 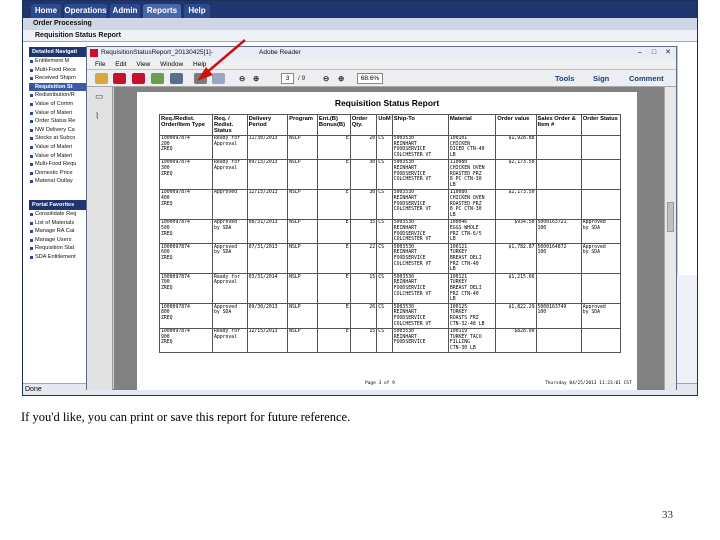 What do you see at coordinates (667, 515) in the screenshot?
I see `slide-number: 33` at bounding box center [667, 515].